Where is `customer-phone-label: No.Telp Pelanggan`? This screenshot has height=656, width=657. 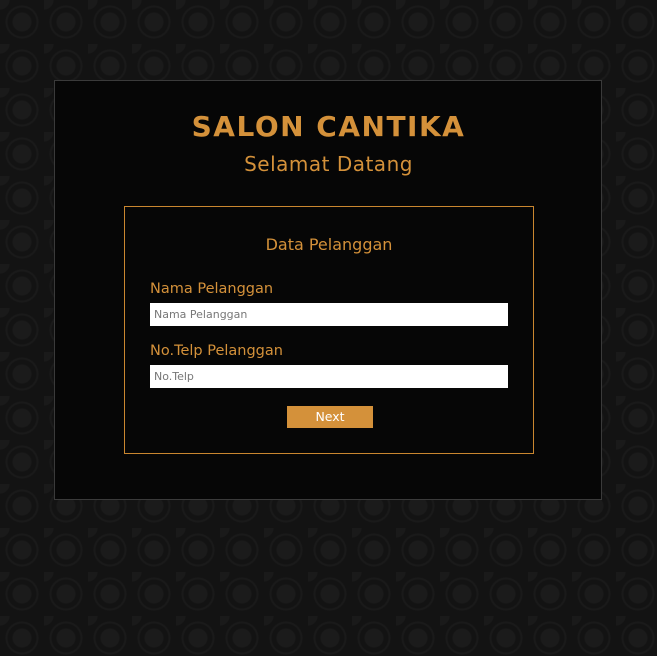 customer-phone-label: No.Telp Pelanggan is located at coordinates (216, 351).